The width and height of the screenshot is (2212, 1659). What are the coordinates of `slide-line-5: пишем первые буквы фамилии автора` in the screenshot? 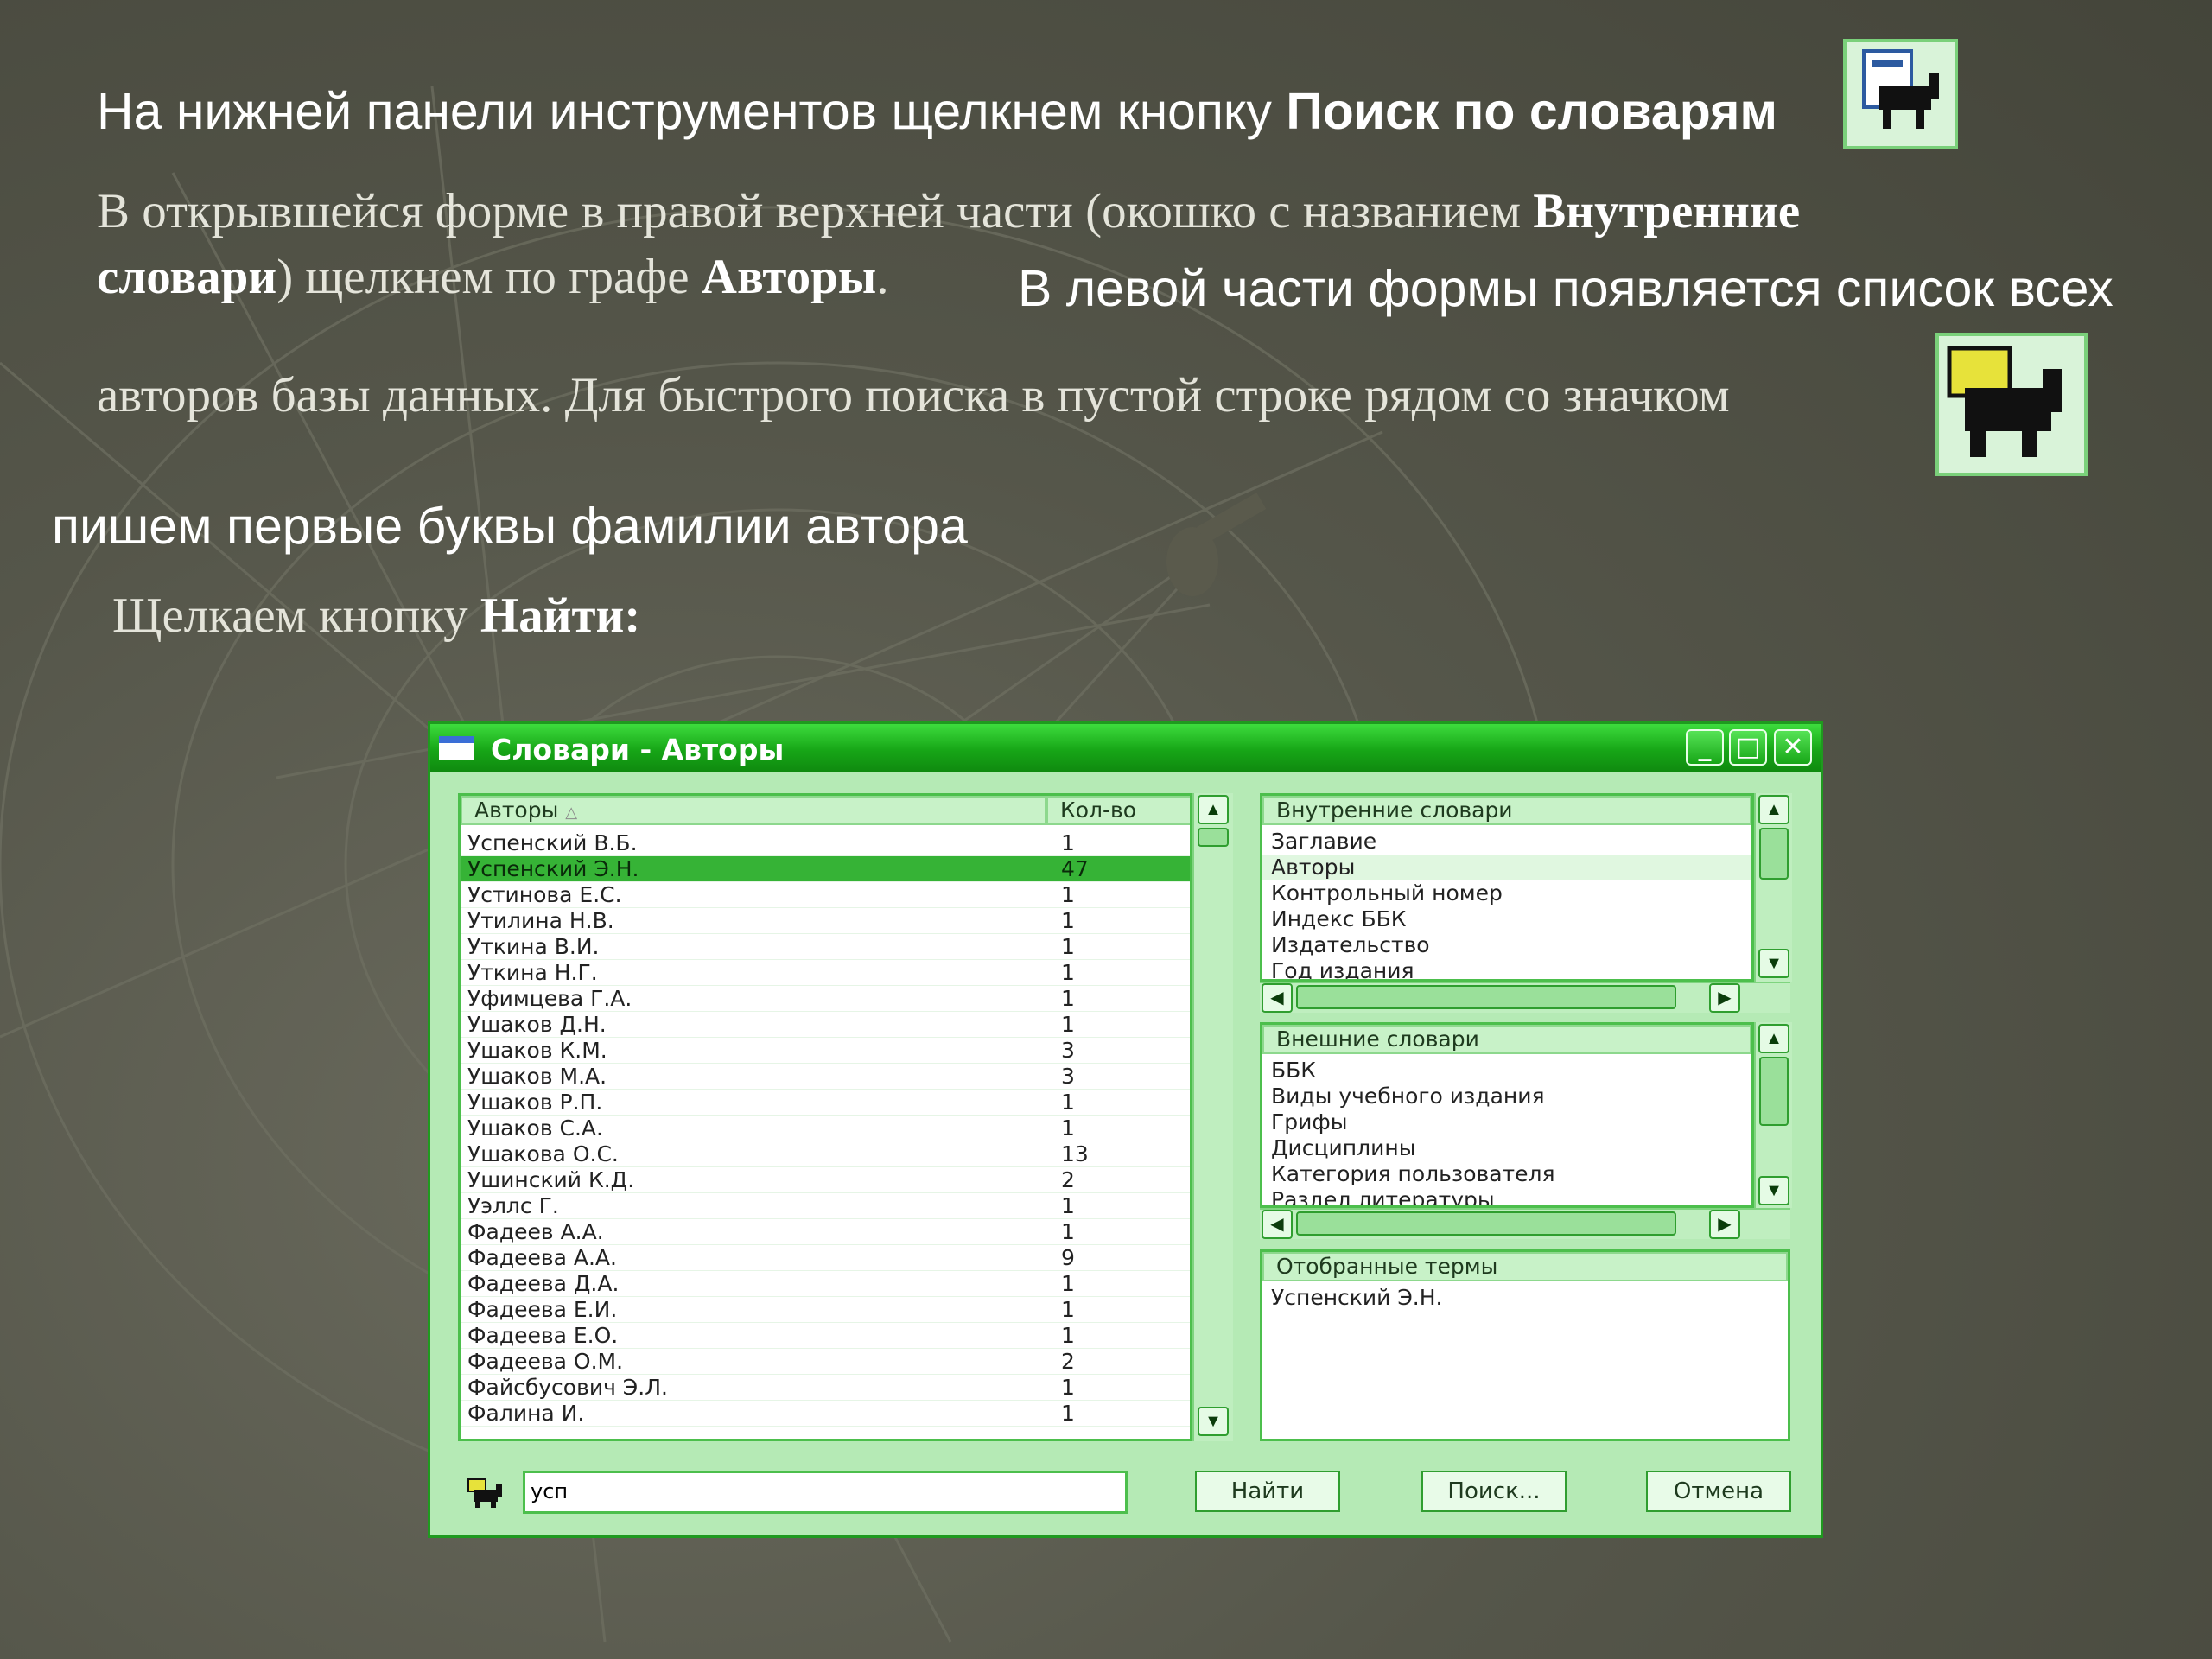 It's located at (510, 526).